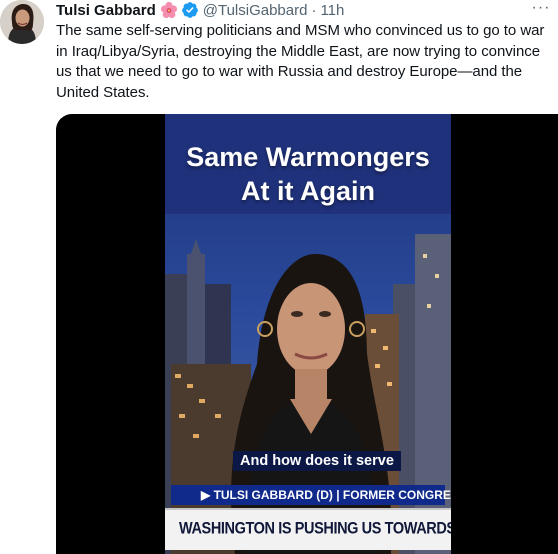 This screenshot has height=554, width=558. I want to click on headline-line-2: At it Again, so click(308, 191).